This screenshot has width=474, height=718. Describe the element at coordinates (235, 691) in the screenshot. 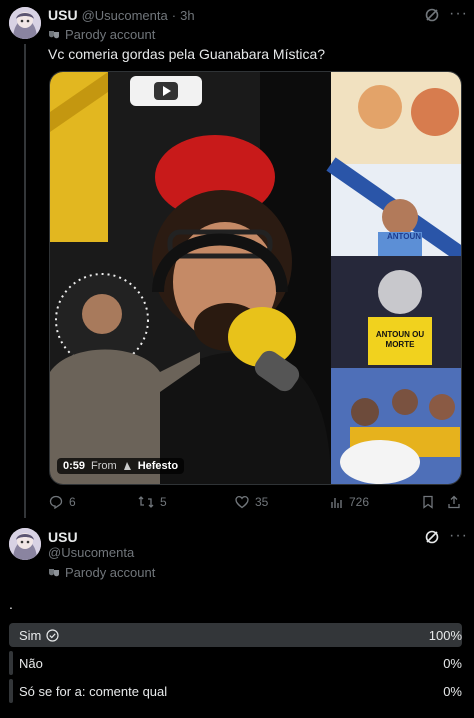

I see `poll-option: Só se for a: comente qual 0%` at that location.